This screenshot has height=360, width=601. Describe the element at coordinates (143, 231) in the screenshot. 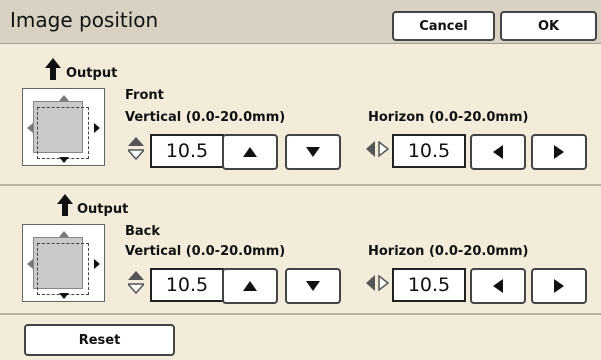

I see `side-label-back: Back` at that location.